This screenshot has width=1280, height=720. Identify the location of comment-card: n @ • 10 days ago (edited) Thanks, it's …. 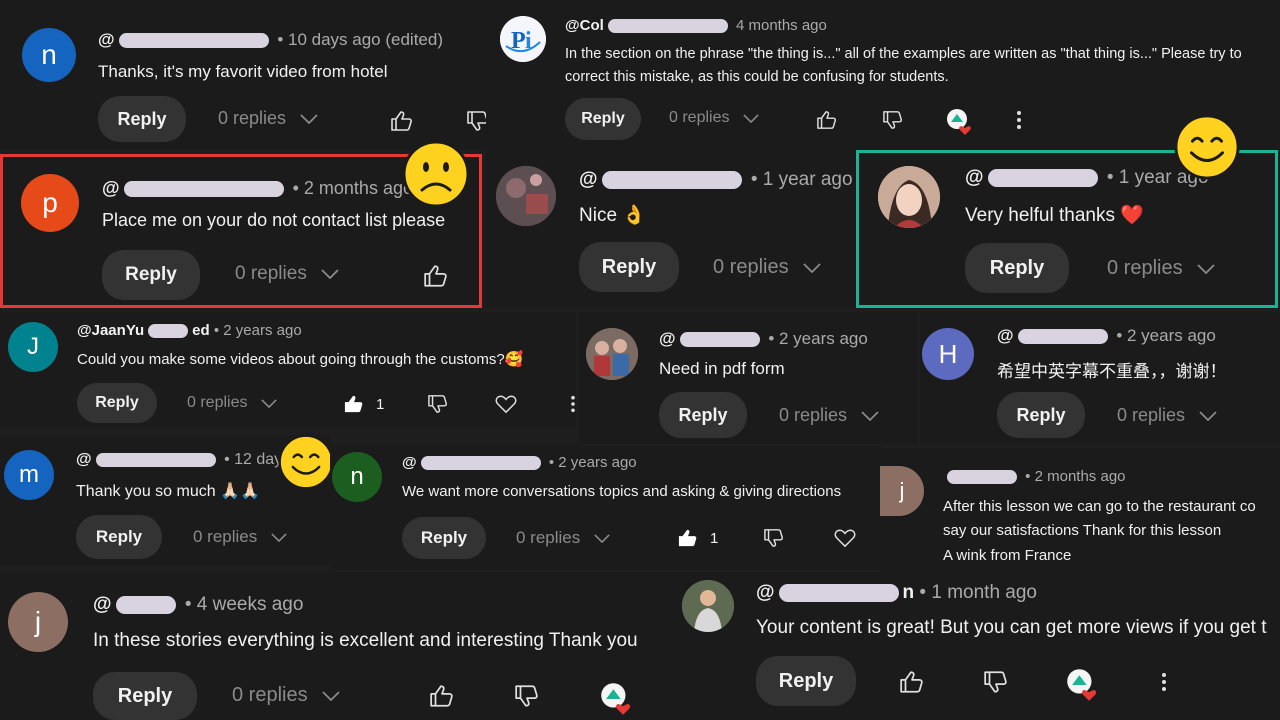
(243, 75).